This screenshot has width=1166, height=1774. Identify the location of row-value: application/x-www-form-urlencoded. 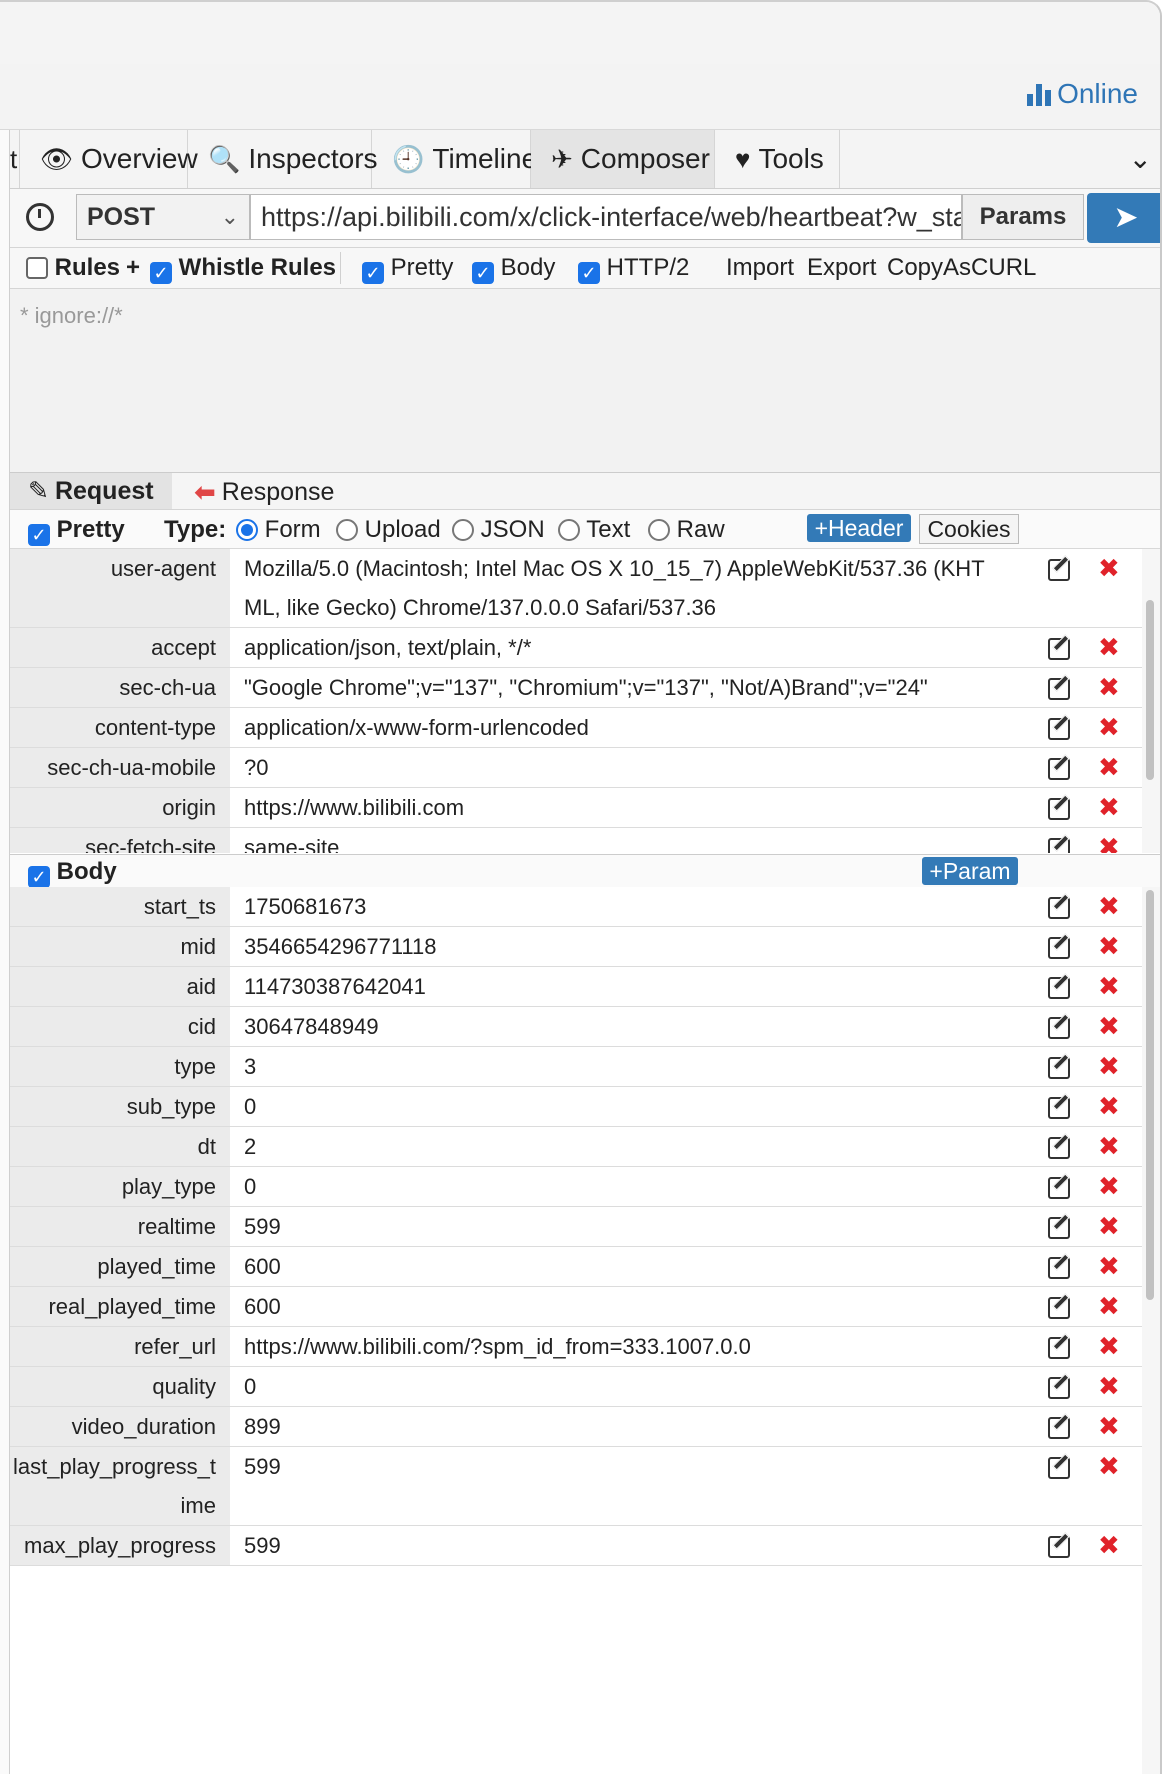
(625, 727).